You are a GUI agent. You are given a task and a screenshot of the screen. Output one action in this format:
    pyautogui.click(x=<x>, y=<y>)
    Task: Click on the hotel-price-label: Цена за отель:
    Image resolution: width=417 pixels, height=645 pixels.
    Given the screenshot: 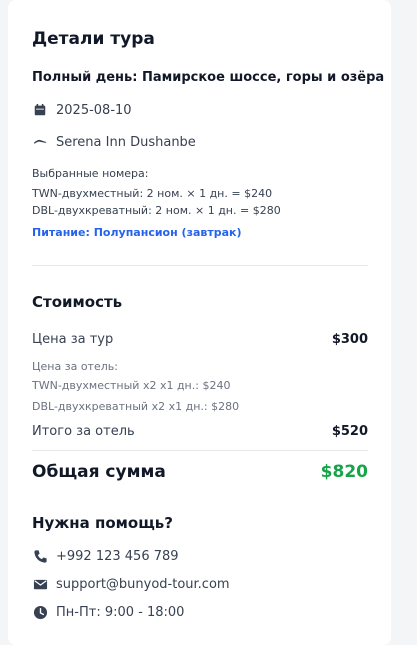 What is the action you would take?
    pyautogui.click(x=75, y=366)
    